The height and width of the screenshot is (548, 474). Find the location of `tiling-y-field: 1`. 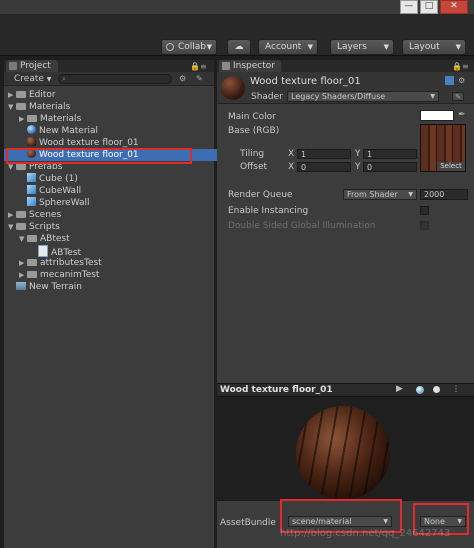

tiling-y-field: 1 is located at coordinates (390, 154).